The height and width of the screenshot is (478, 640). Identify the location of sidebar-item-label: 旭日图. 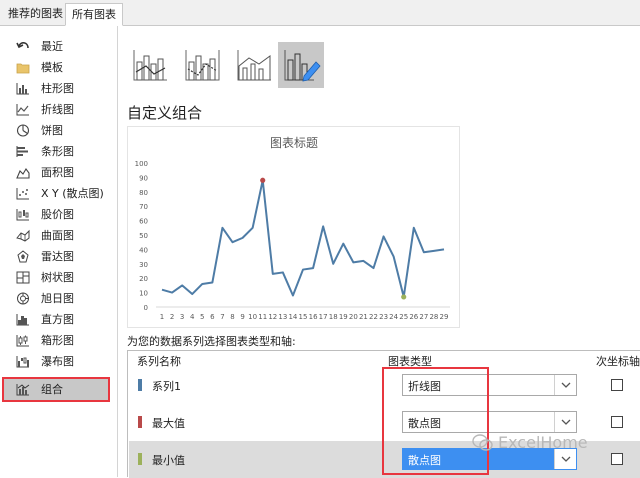
(57, 298).